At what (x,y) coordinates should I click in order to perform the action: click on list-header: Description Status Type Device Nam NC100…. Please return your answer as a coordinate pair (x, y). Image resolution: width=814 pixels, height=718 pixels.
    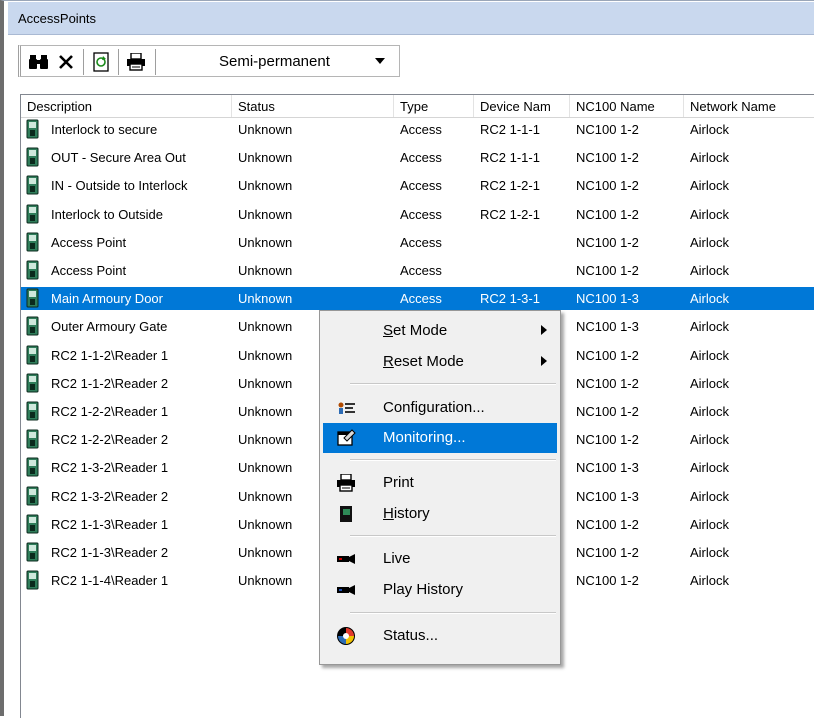
    Looking at the image, I should click on (417, 106).